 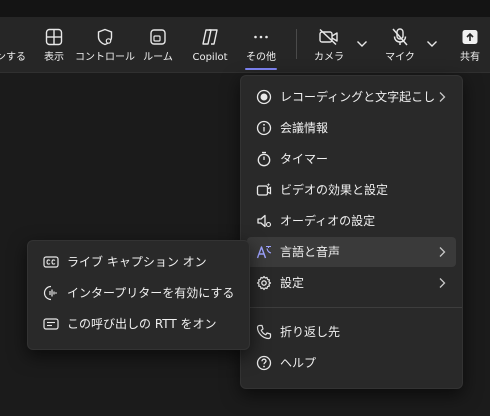 I want to click on meeting-toolbar: ンする 表示 コントロール ルーム Copilot その他 カメラ マイク 共有, so click(x=245, y=45).